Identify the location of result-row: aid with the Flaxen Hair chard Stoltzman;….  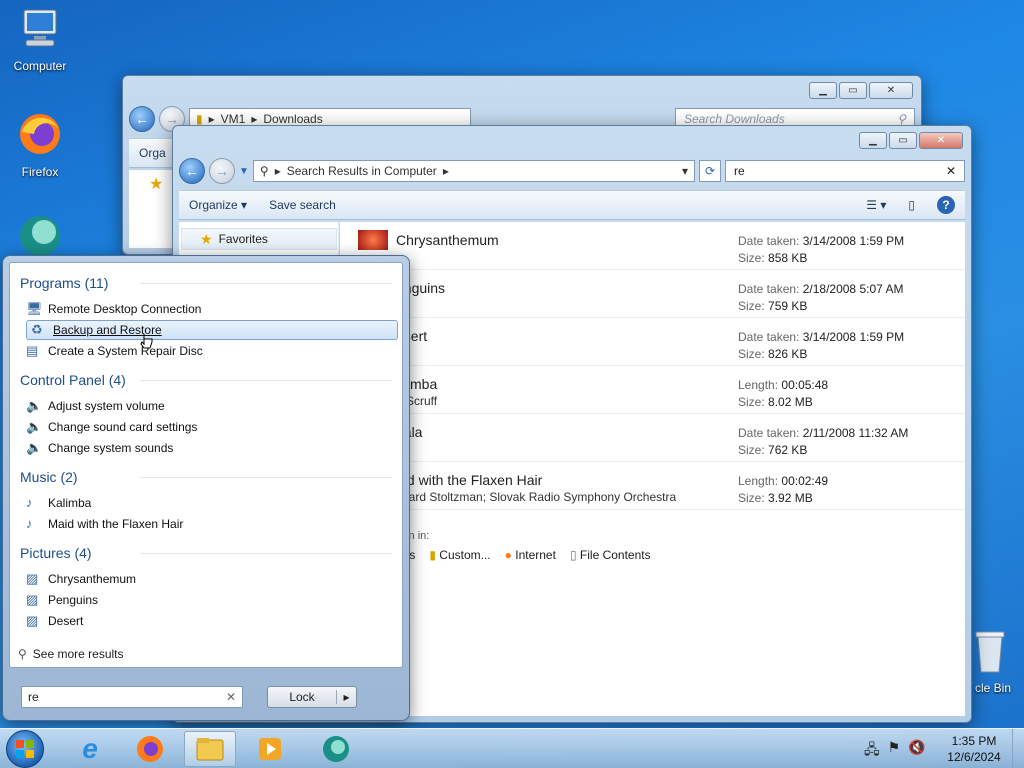
(652, 486).